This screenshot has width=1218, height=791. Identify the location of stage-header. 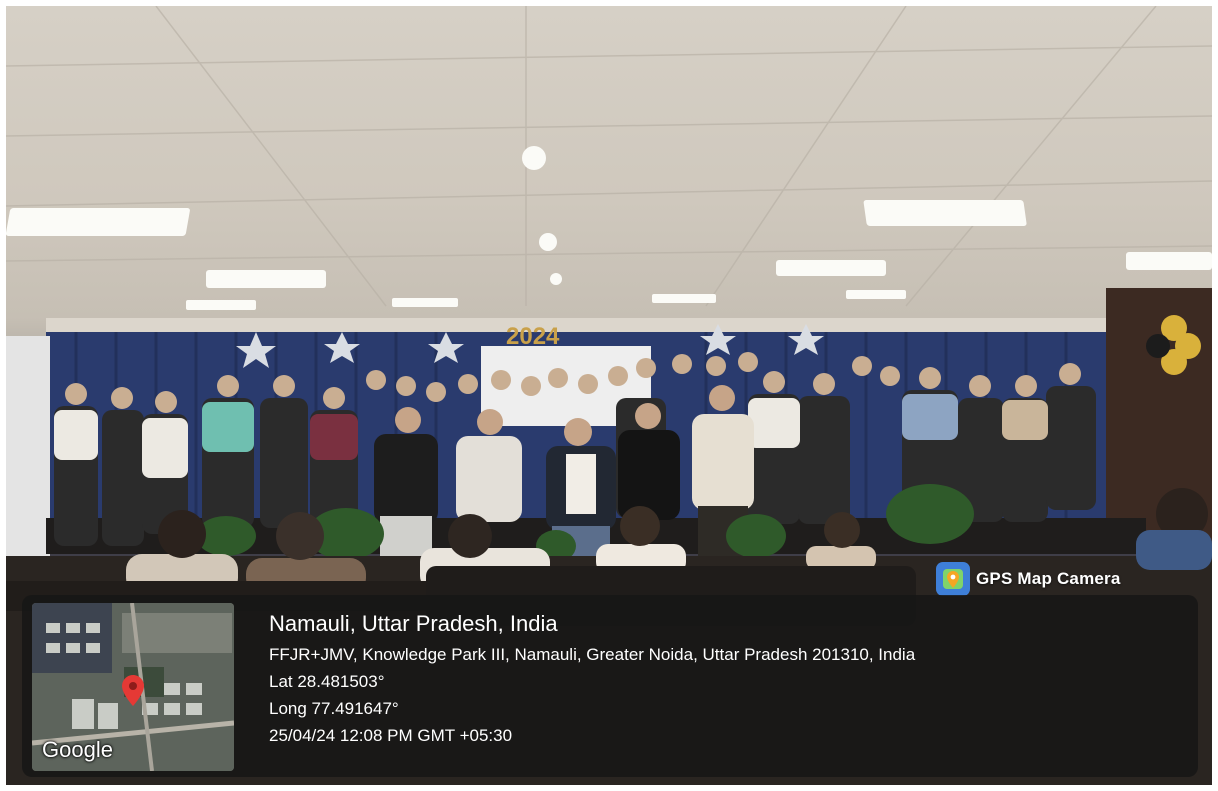
(586, 326).